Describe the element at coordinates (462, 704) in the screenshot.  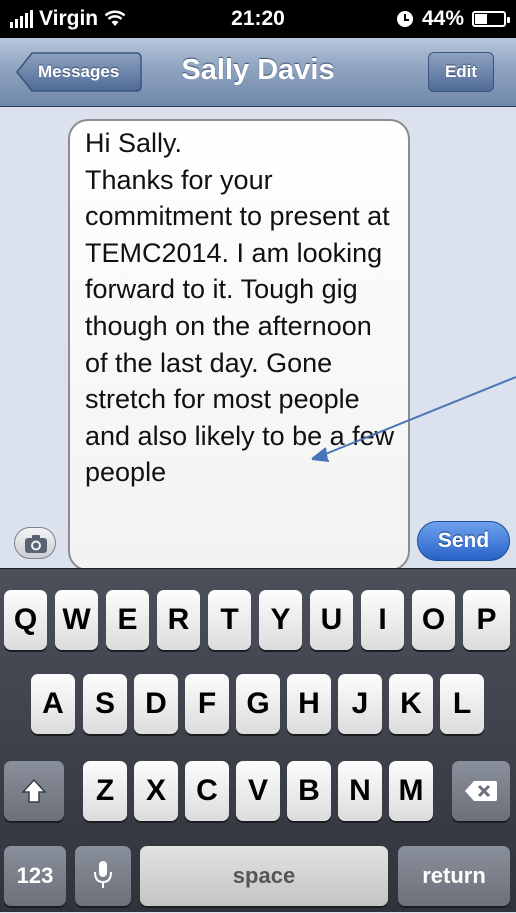
I see `key-l: L` at that location.